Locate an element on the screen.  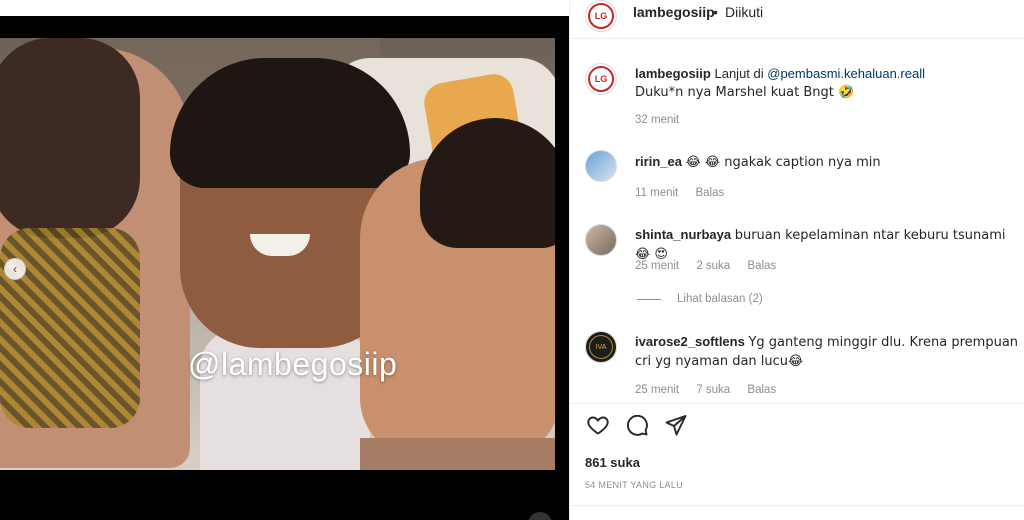
photo-hair-left is located at coordinates (70, 138).